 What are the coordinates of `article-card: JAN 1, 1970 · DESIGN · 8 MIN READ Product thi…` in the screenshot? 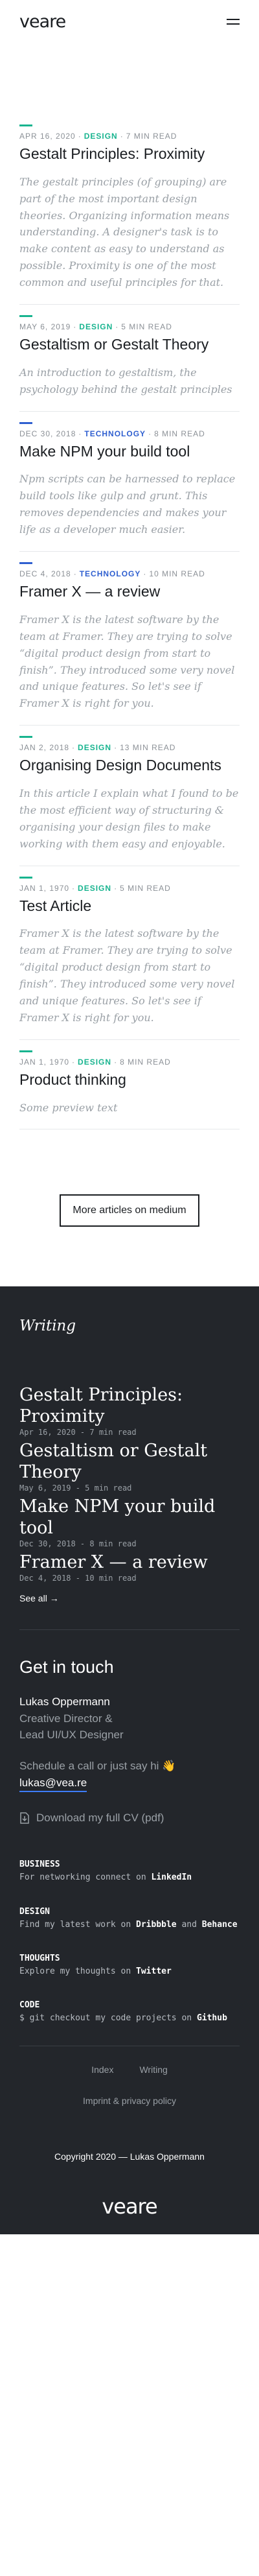 It's located at (129, 1085).